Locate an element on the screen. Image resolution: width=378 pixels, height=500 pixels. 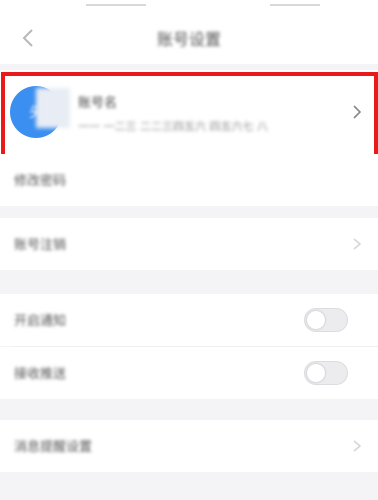
row-label: 修改密码 is located at coordinates (40, 181).